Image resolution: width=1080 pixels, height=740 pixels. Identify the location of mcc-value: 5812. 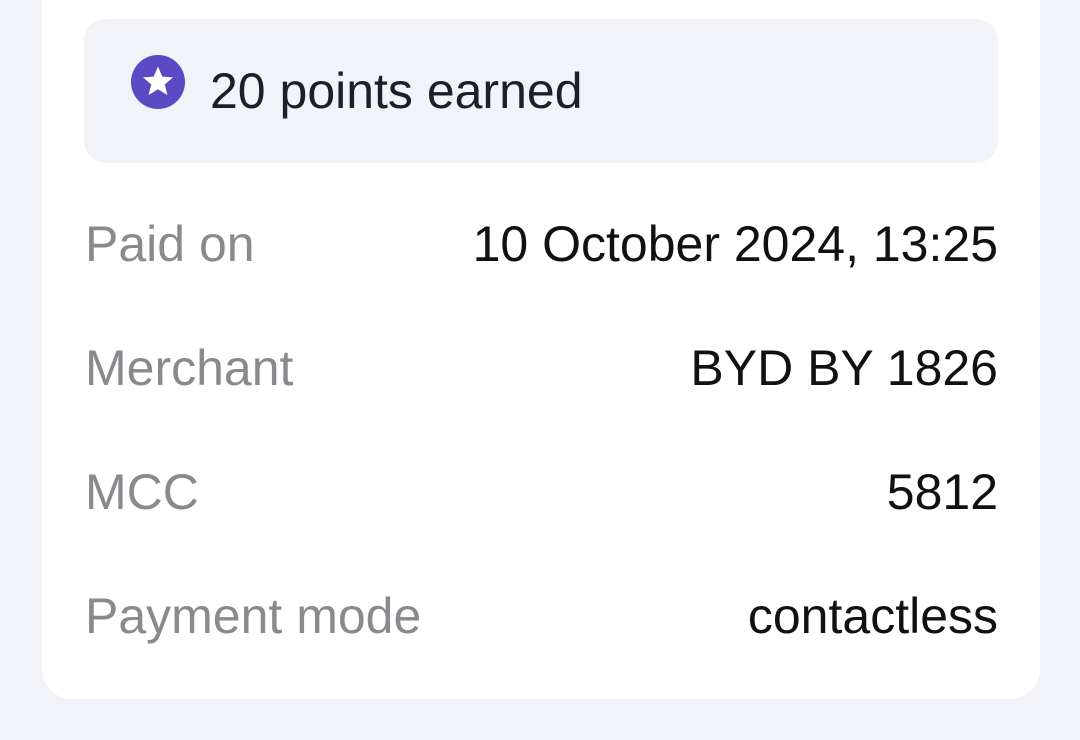
(942, 492).